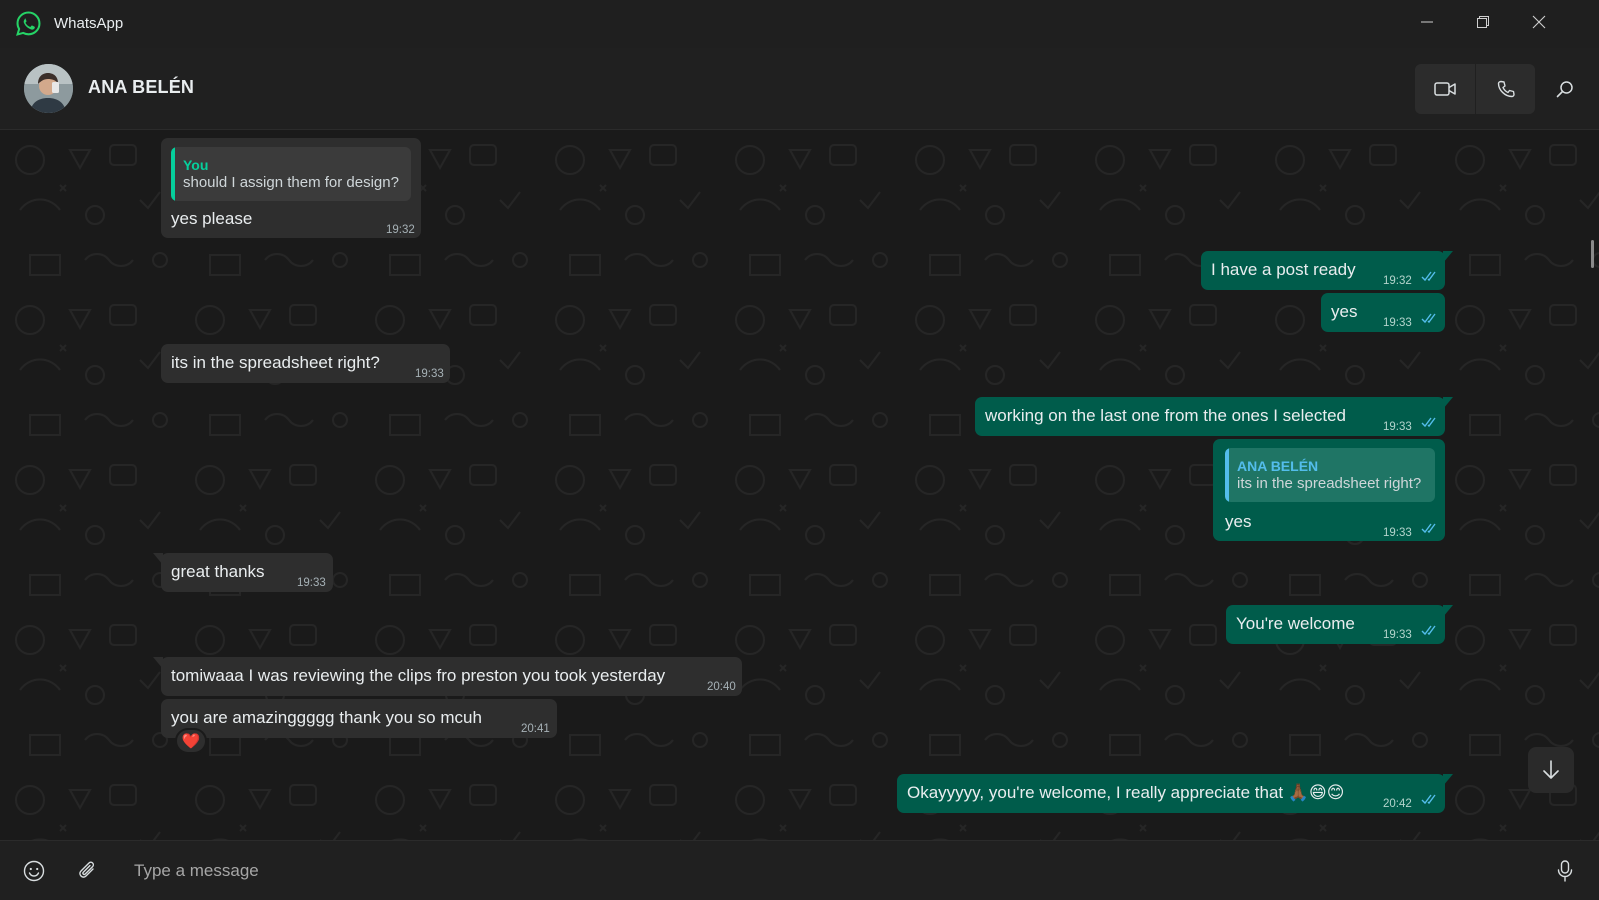 This screenshot has width=1599, height=900. I want to click on restore-button, so click(1483, 22).